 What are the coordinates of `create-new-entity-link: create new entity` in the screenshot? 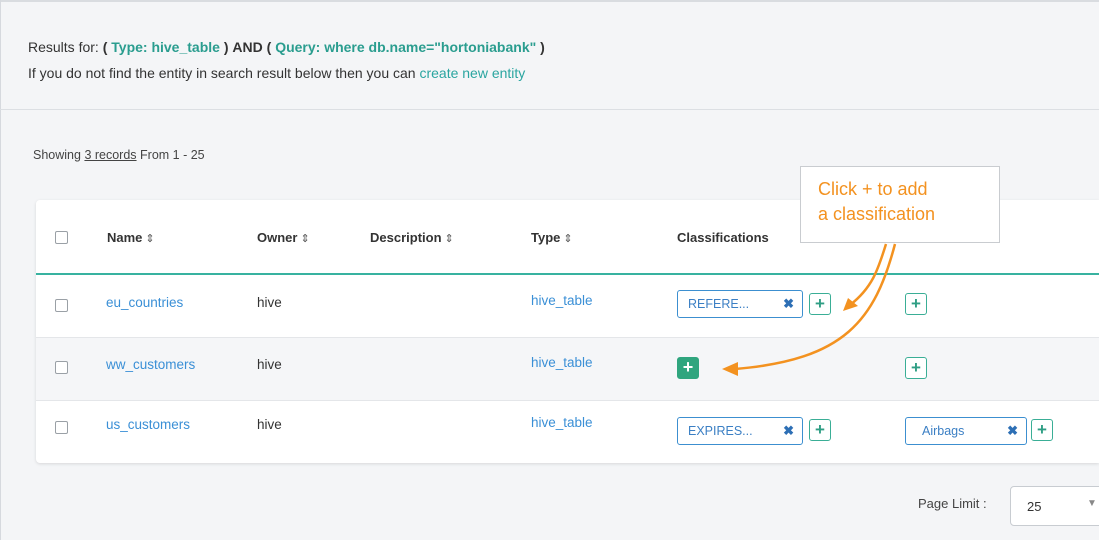 It's located at (472, 73).